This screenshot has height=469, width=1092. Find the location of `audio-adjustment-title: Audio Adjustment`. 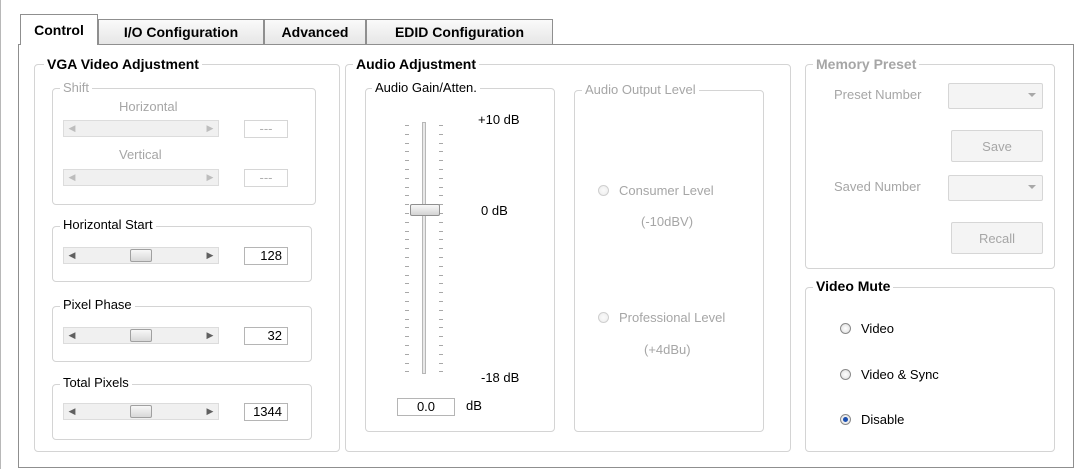

audio-adjustment-title: Audio Adjustment is located at coordinates (416, 64).